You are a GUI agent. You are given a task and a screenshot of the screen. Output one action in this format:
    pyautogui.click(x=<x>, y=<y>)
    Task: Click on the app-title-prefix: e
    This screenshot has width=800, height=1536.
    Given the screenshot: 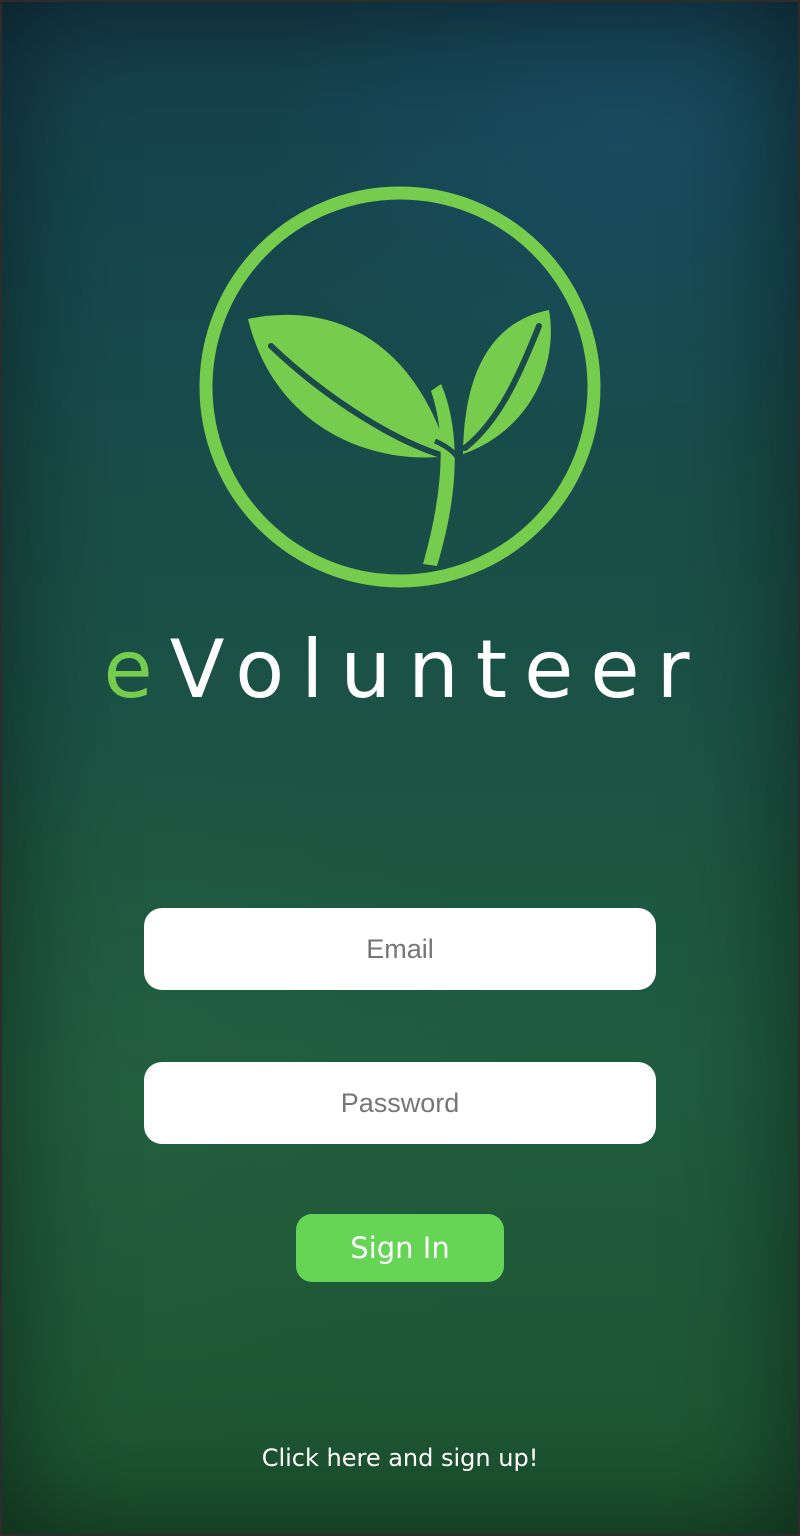 What is the action you would take?
    pyautogui.click(x=136, y=669)
    